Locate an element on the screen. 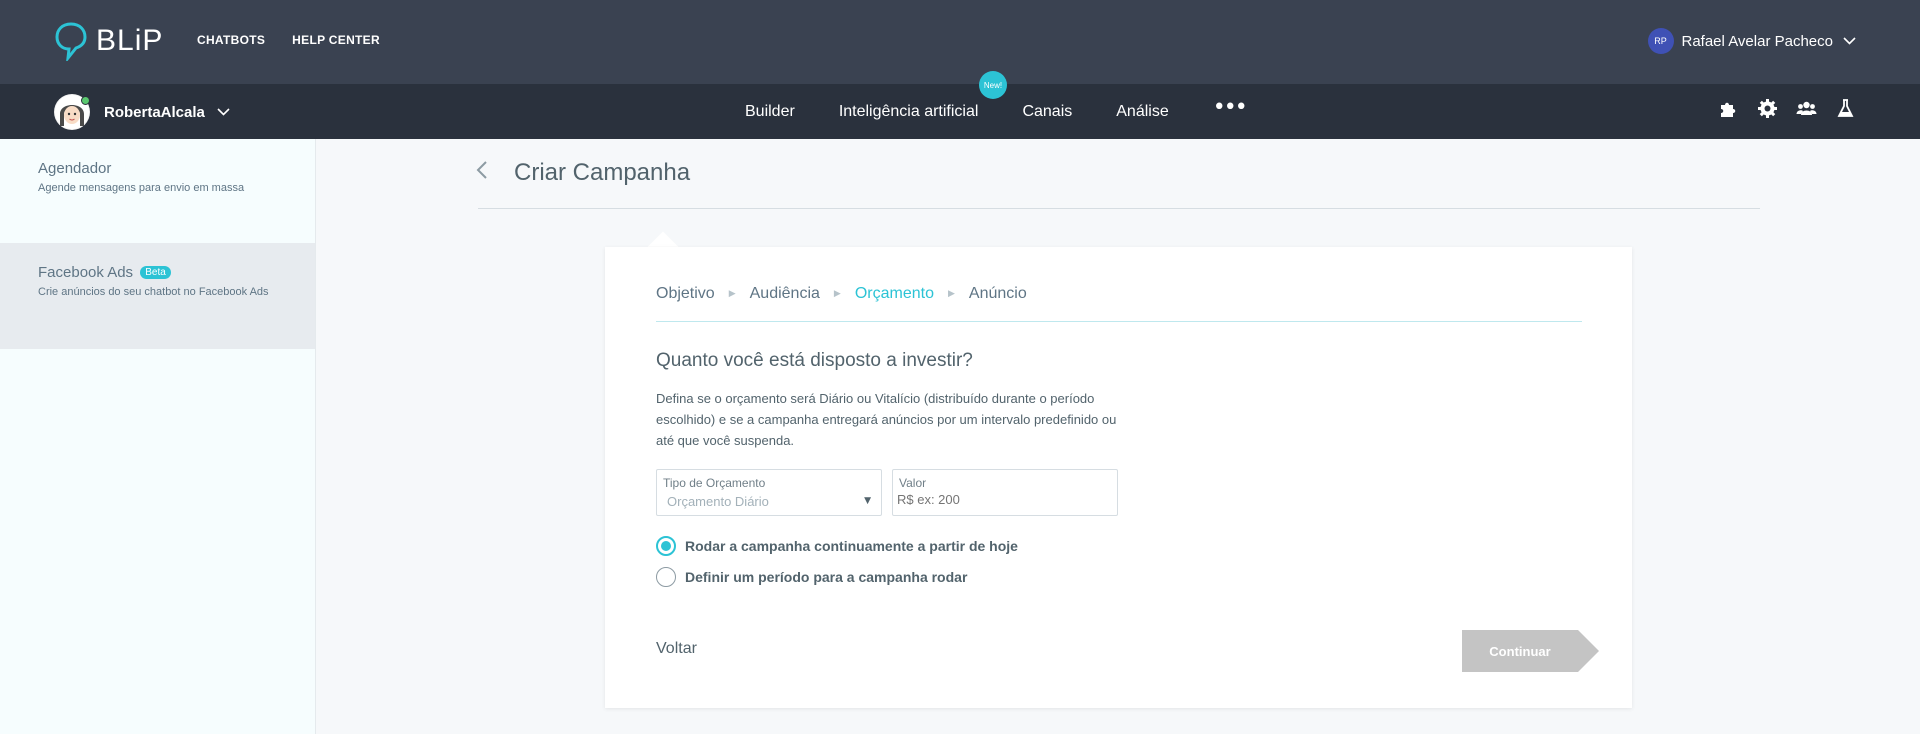  dropdown-caret-icon: ▼ is located at coordinates (867, 501).